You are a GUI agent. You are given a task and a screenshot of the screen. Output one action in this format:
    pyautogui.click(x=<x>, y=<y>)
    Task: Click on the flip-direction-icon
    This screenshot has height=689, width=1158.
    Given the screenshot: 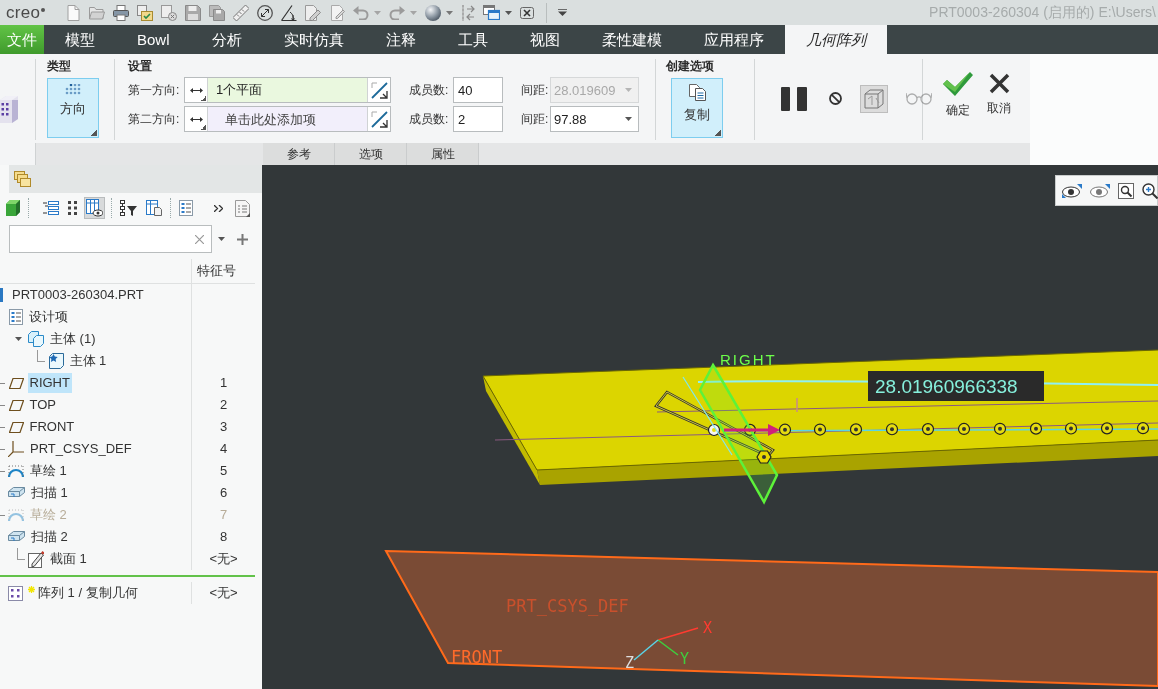 What is the action you would take?
    pyautogui.click(x=379, y=90)
    